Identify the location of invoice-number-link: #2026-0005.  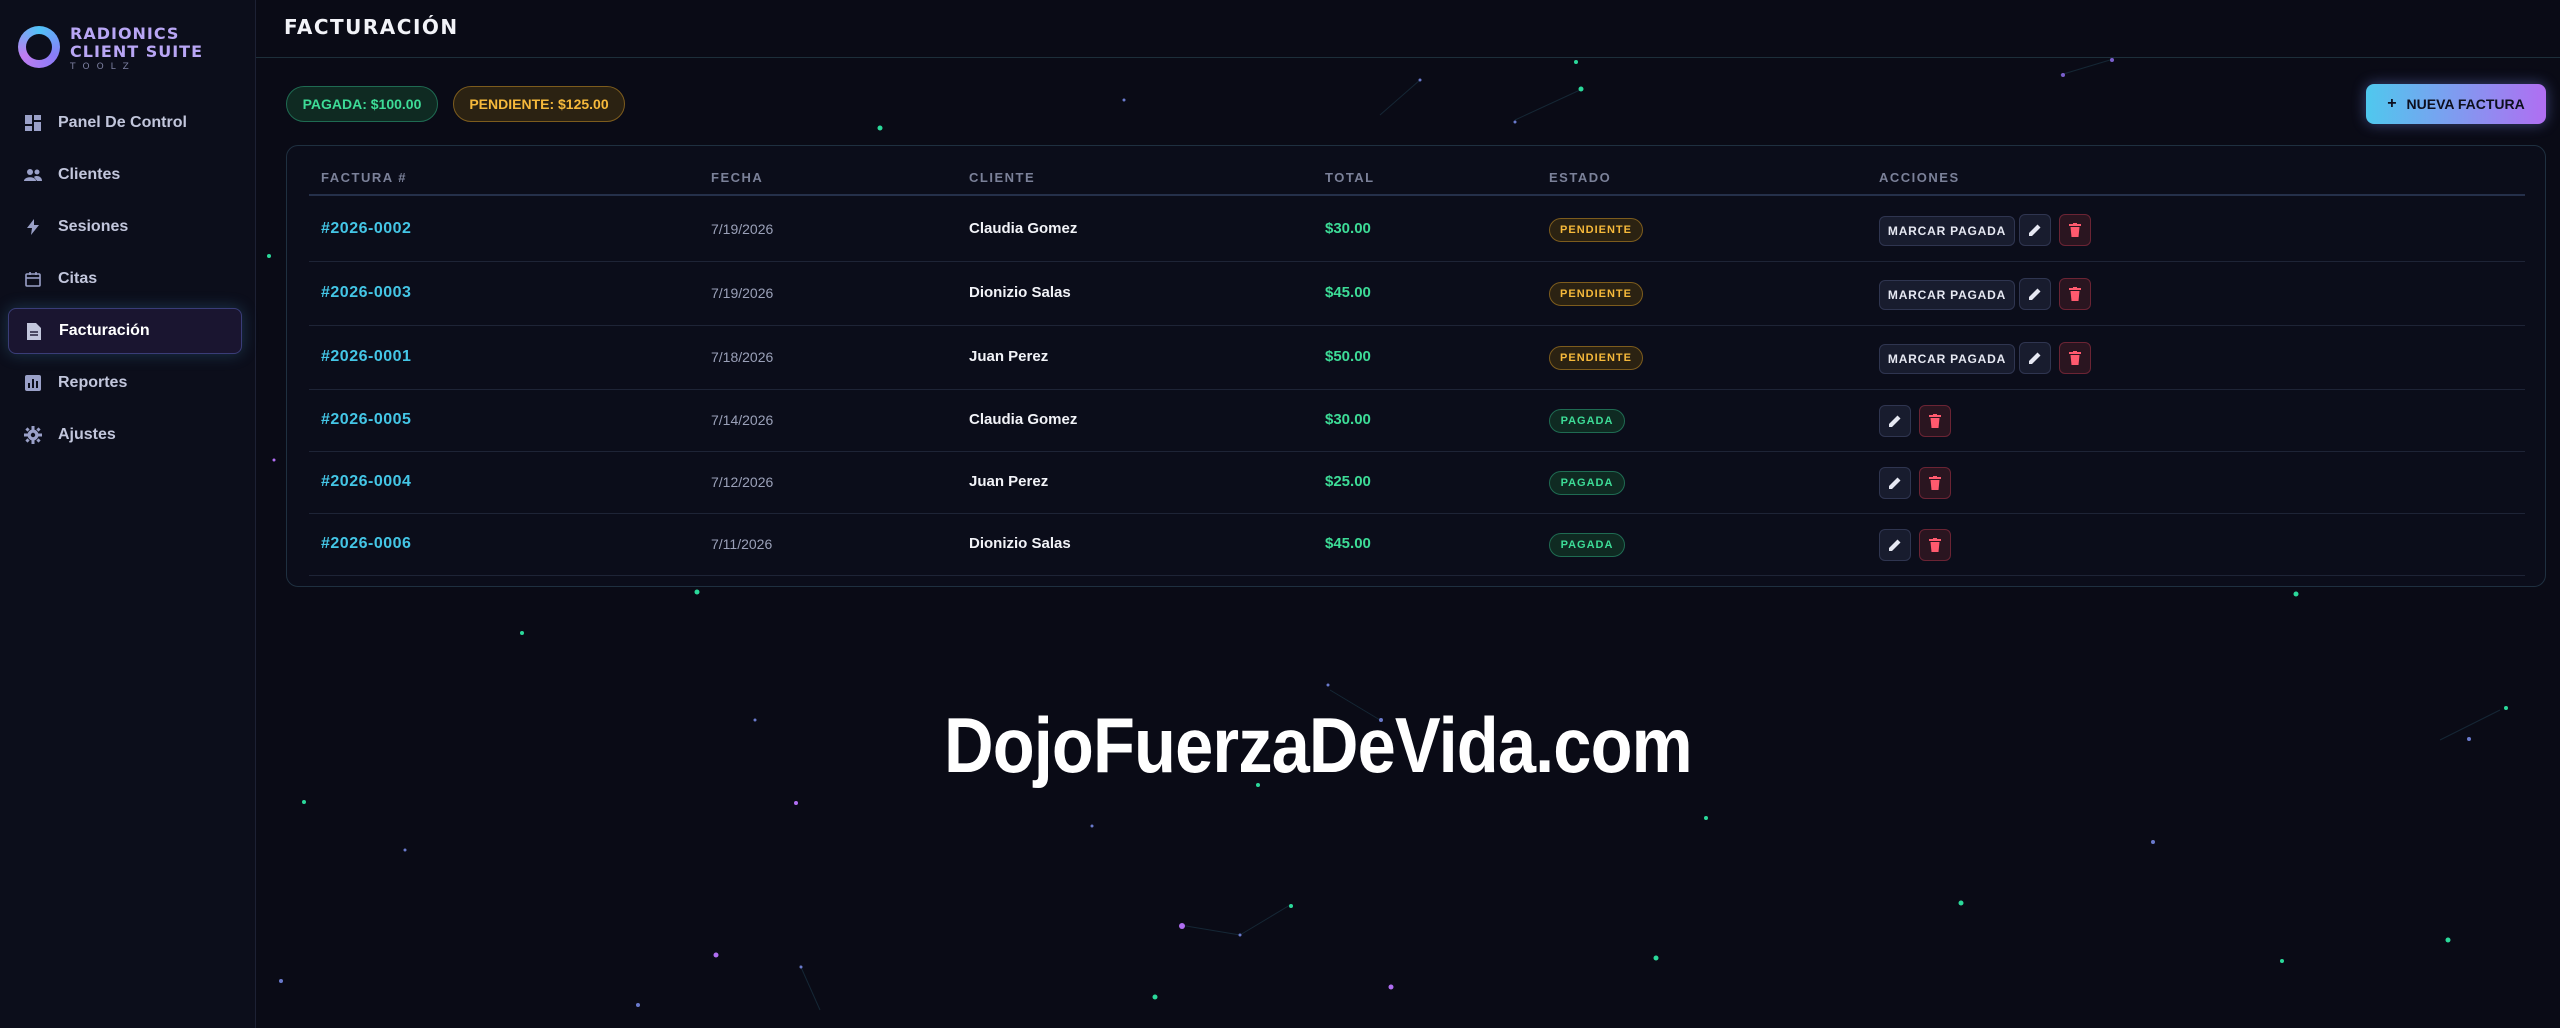
(366, 420).